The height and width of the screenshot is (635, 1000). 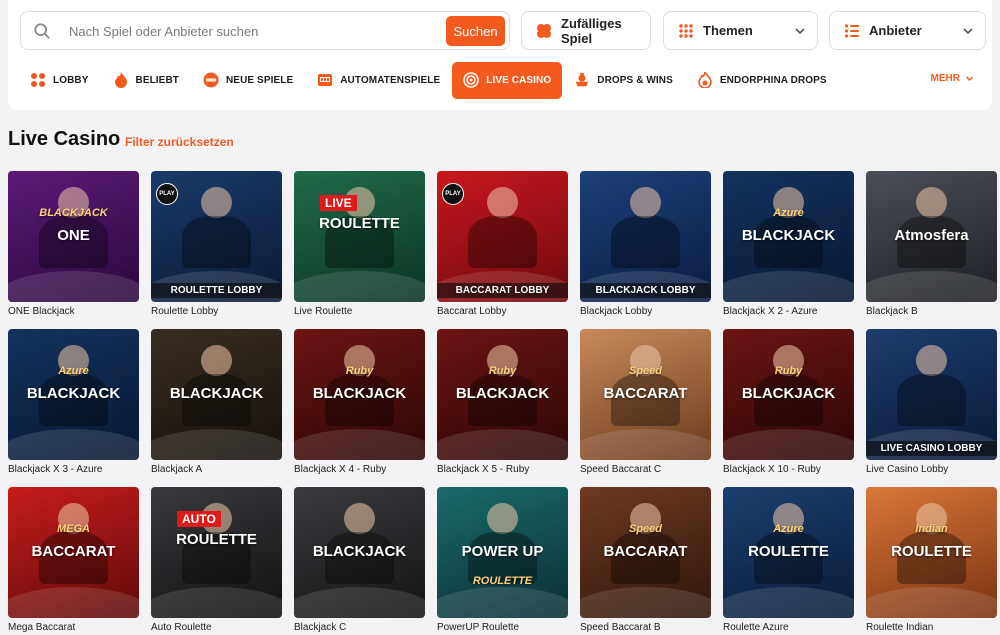 I want to click on game-subtitle: BLACKJACK, so click(x=73, y=213).